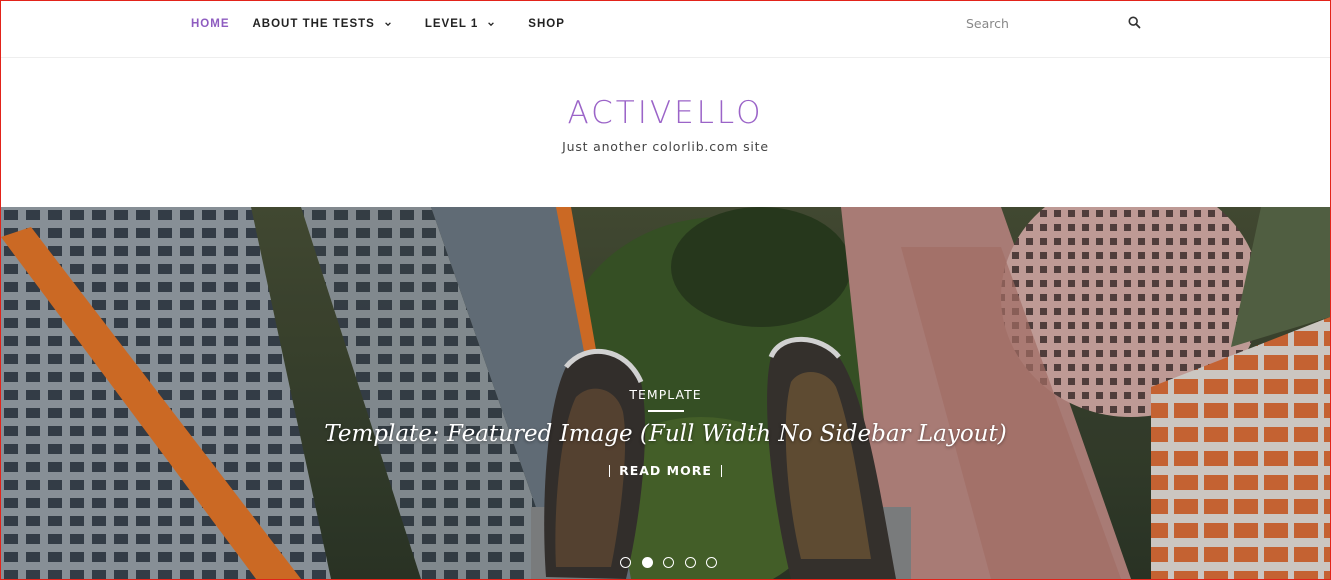  I want to click on menu-item-shop: SHOP, so click(546, 24).